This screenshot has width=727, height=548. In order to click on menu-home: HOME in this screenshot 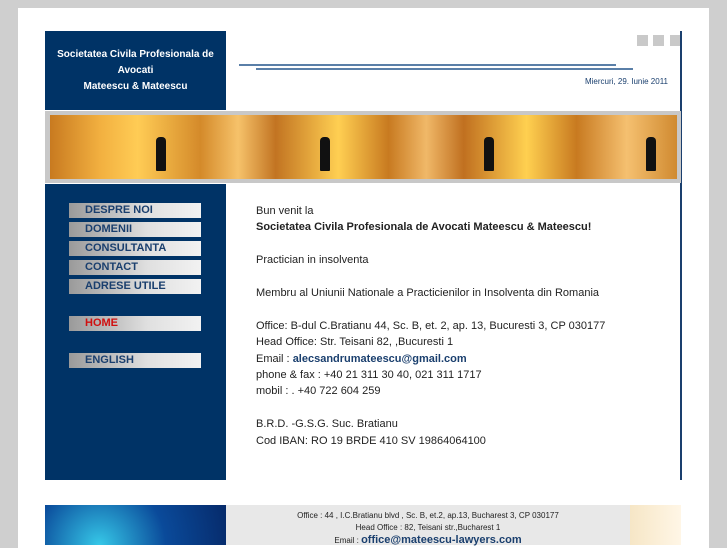, I will do `click(135, 323)`.